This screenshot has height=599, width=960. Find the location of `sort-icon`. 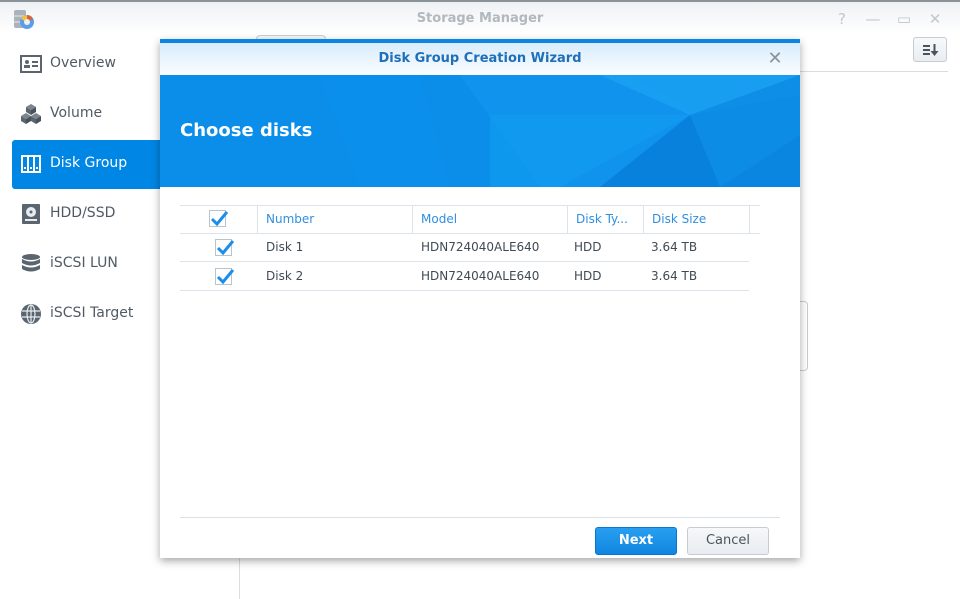

sort-icon is located at coordinates (931, 50).